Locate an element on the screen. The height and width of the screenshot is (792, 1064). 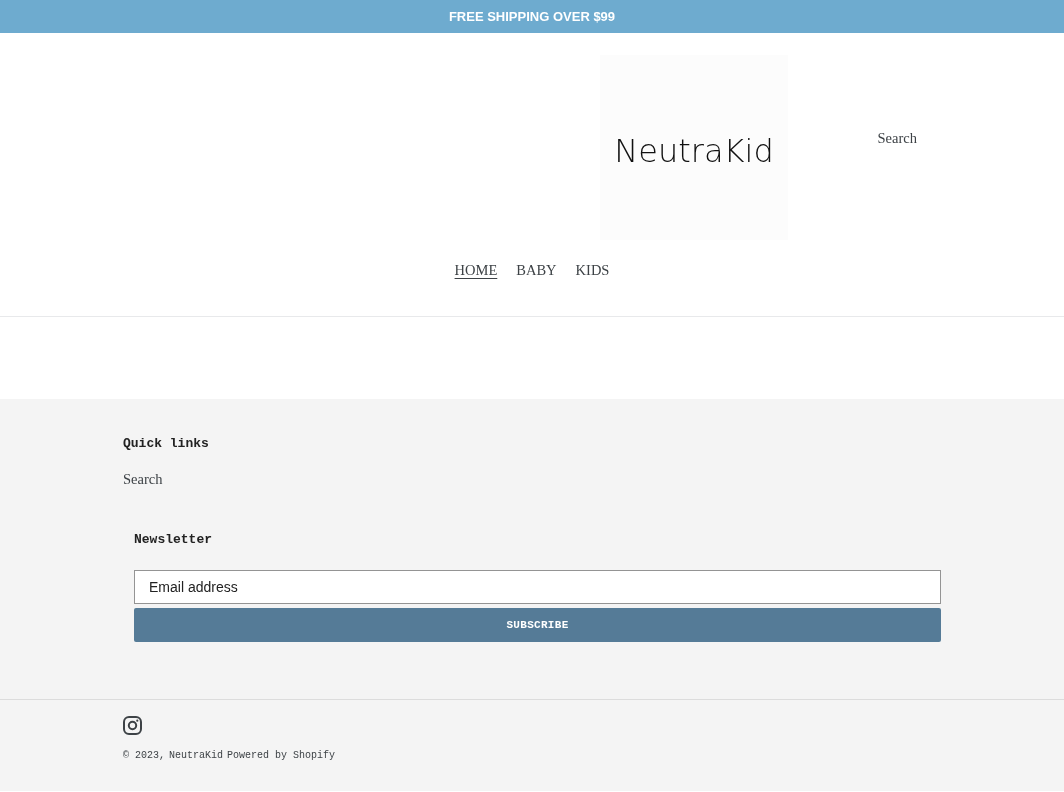
email-field: Email address is located at coordinates (537, 587).